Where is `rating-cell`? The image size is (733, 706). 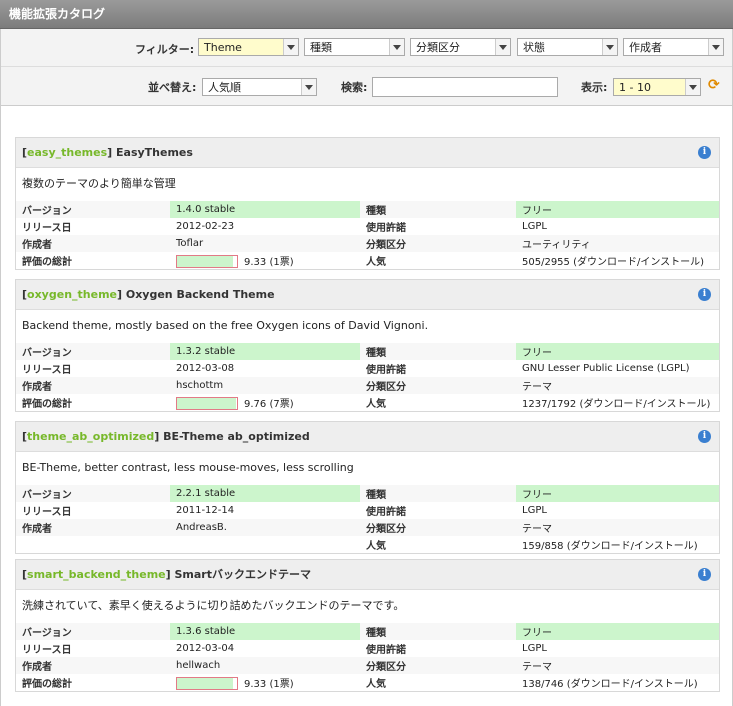 rating-cell is located at coordinates (265, 544).